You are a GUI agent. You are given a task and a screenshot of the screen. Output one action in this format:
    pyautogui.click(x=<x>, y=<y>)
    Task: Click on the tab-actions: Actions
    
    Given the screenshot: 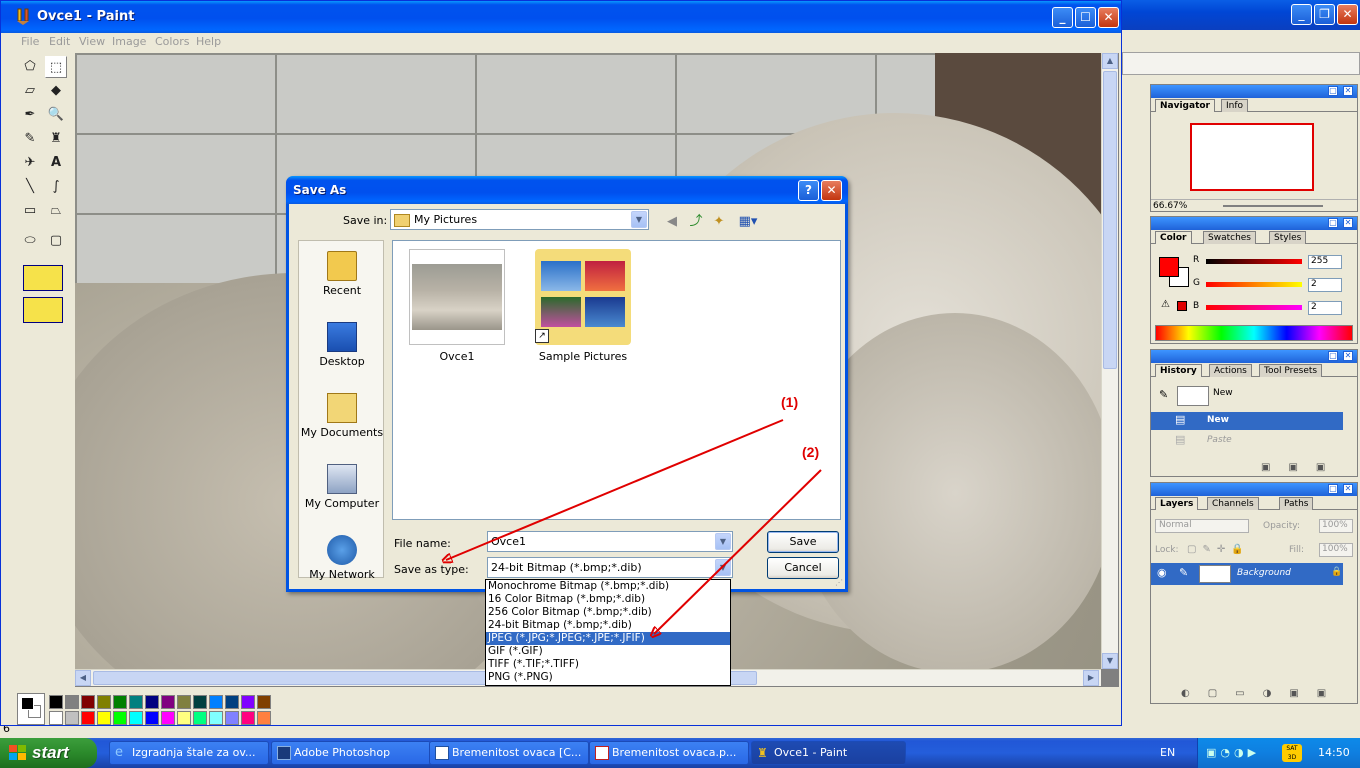 What is the action you would take?
    pyautogui.click(x=1230, y=370)
    